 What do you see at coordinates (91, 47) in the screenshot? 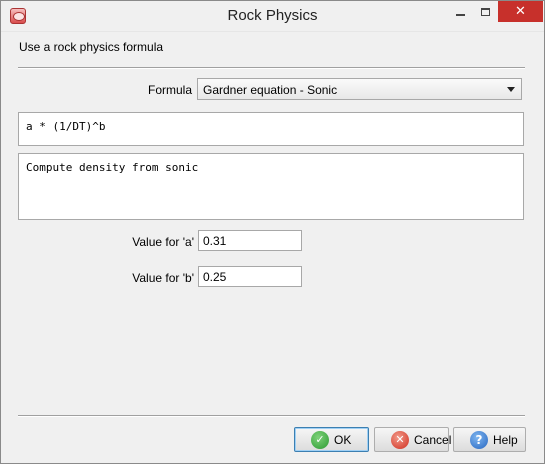
I see `instruction-text: Use a rock physics formula` at bounding box center [91, 47].